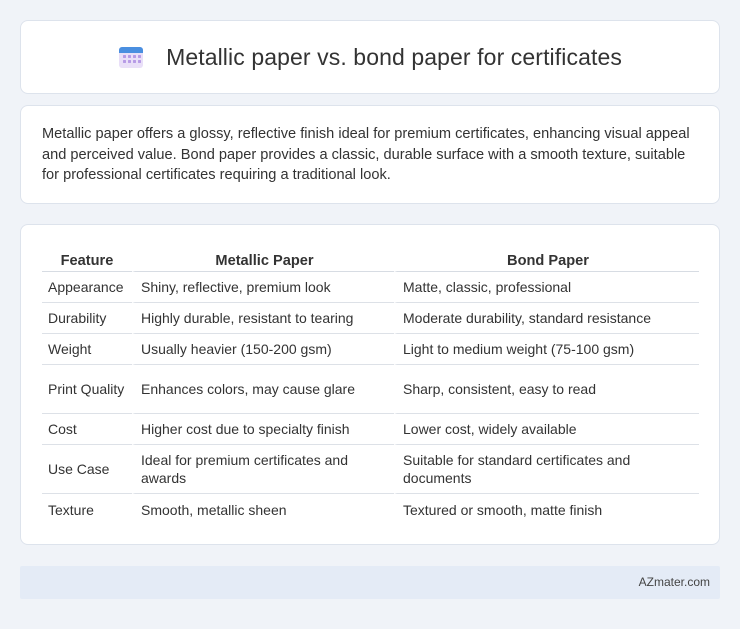 Image resolution: width=740 pixels, height=629 pixels. What do you see at coordinates (87, 259) in the screenshot?
I see `header-feature: Feature` at bounding box center [87, 259].